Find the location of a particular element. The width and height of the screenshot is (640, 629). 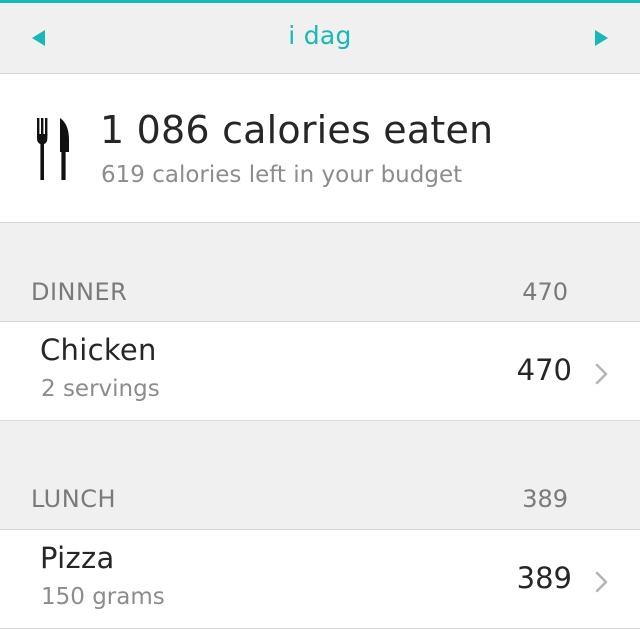

food-name: Pizza is located at coordinates (77, 558).